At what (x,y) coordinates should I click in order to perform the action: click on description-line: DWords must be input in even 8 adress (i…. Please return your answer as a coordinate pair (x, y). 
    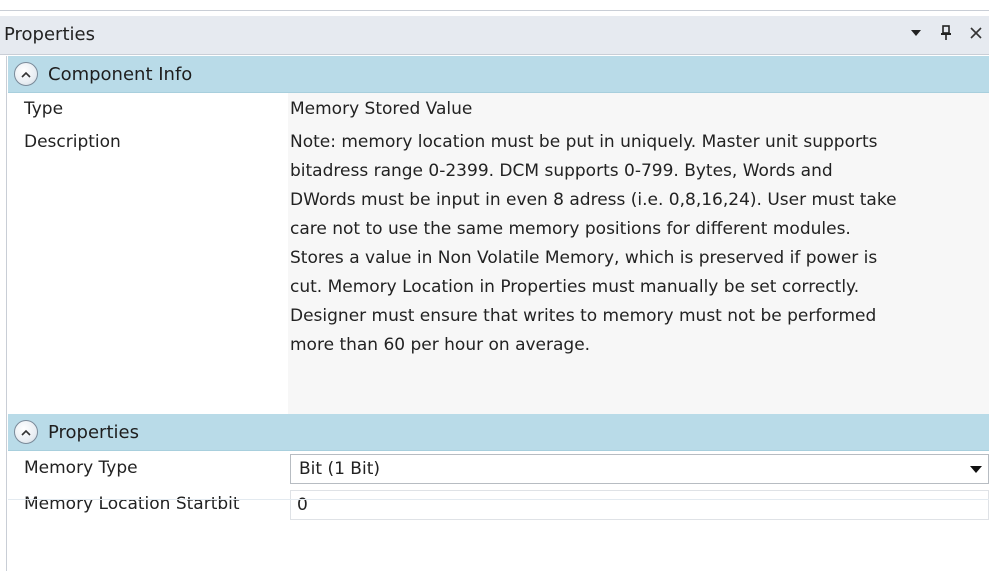
    Looking at the image, I should click on (593, 200).